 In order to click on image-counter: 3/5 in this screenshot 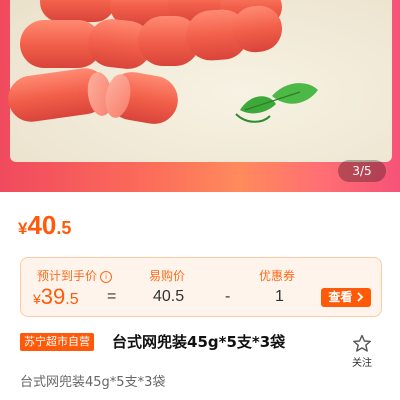, I will do `click(362, 171)`.